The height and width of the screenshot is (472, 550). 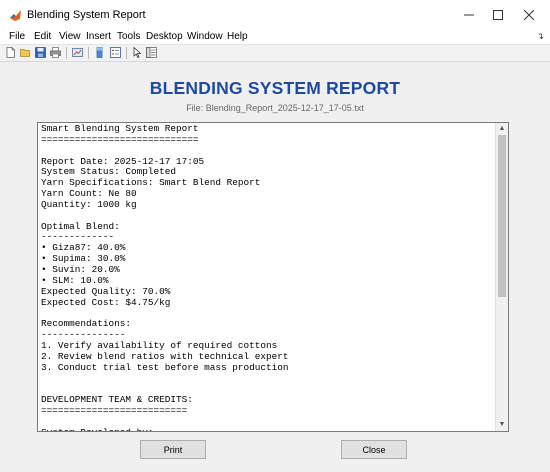 I want to click on scroll-up-icon: ▲, so click(x=502, y=129).